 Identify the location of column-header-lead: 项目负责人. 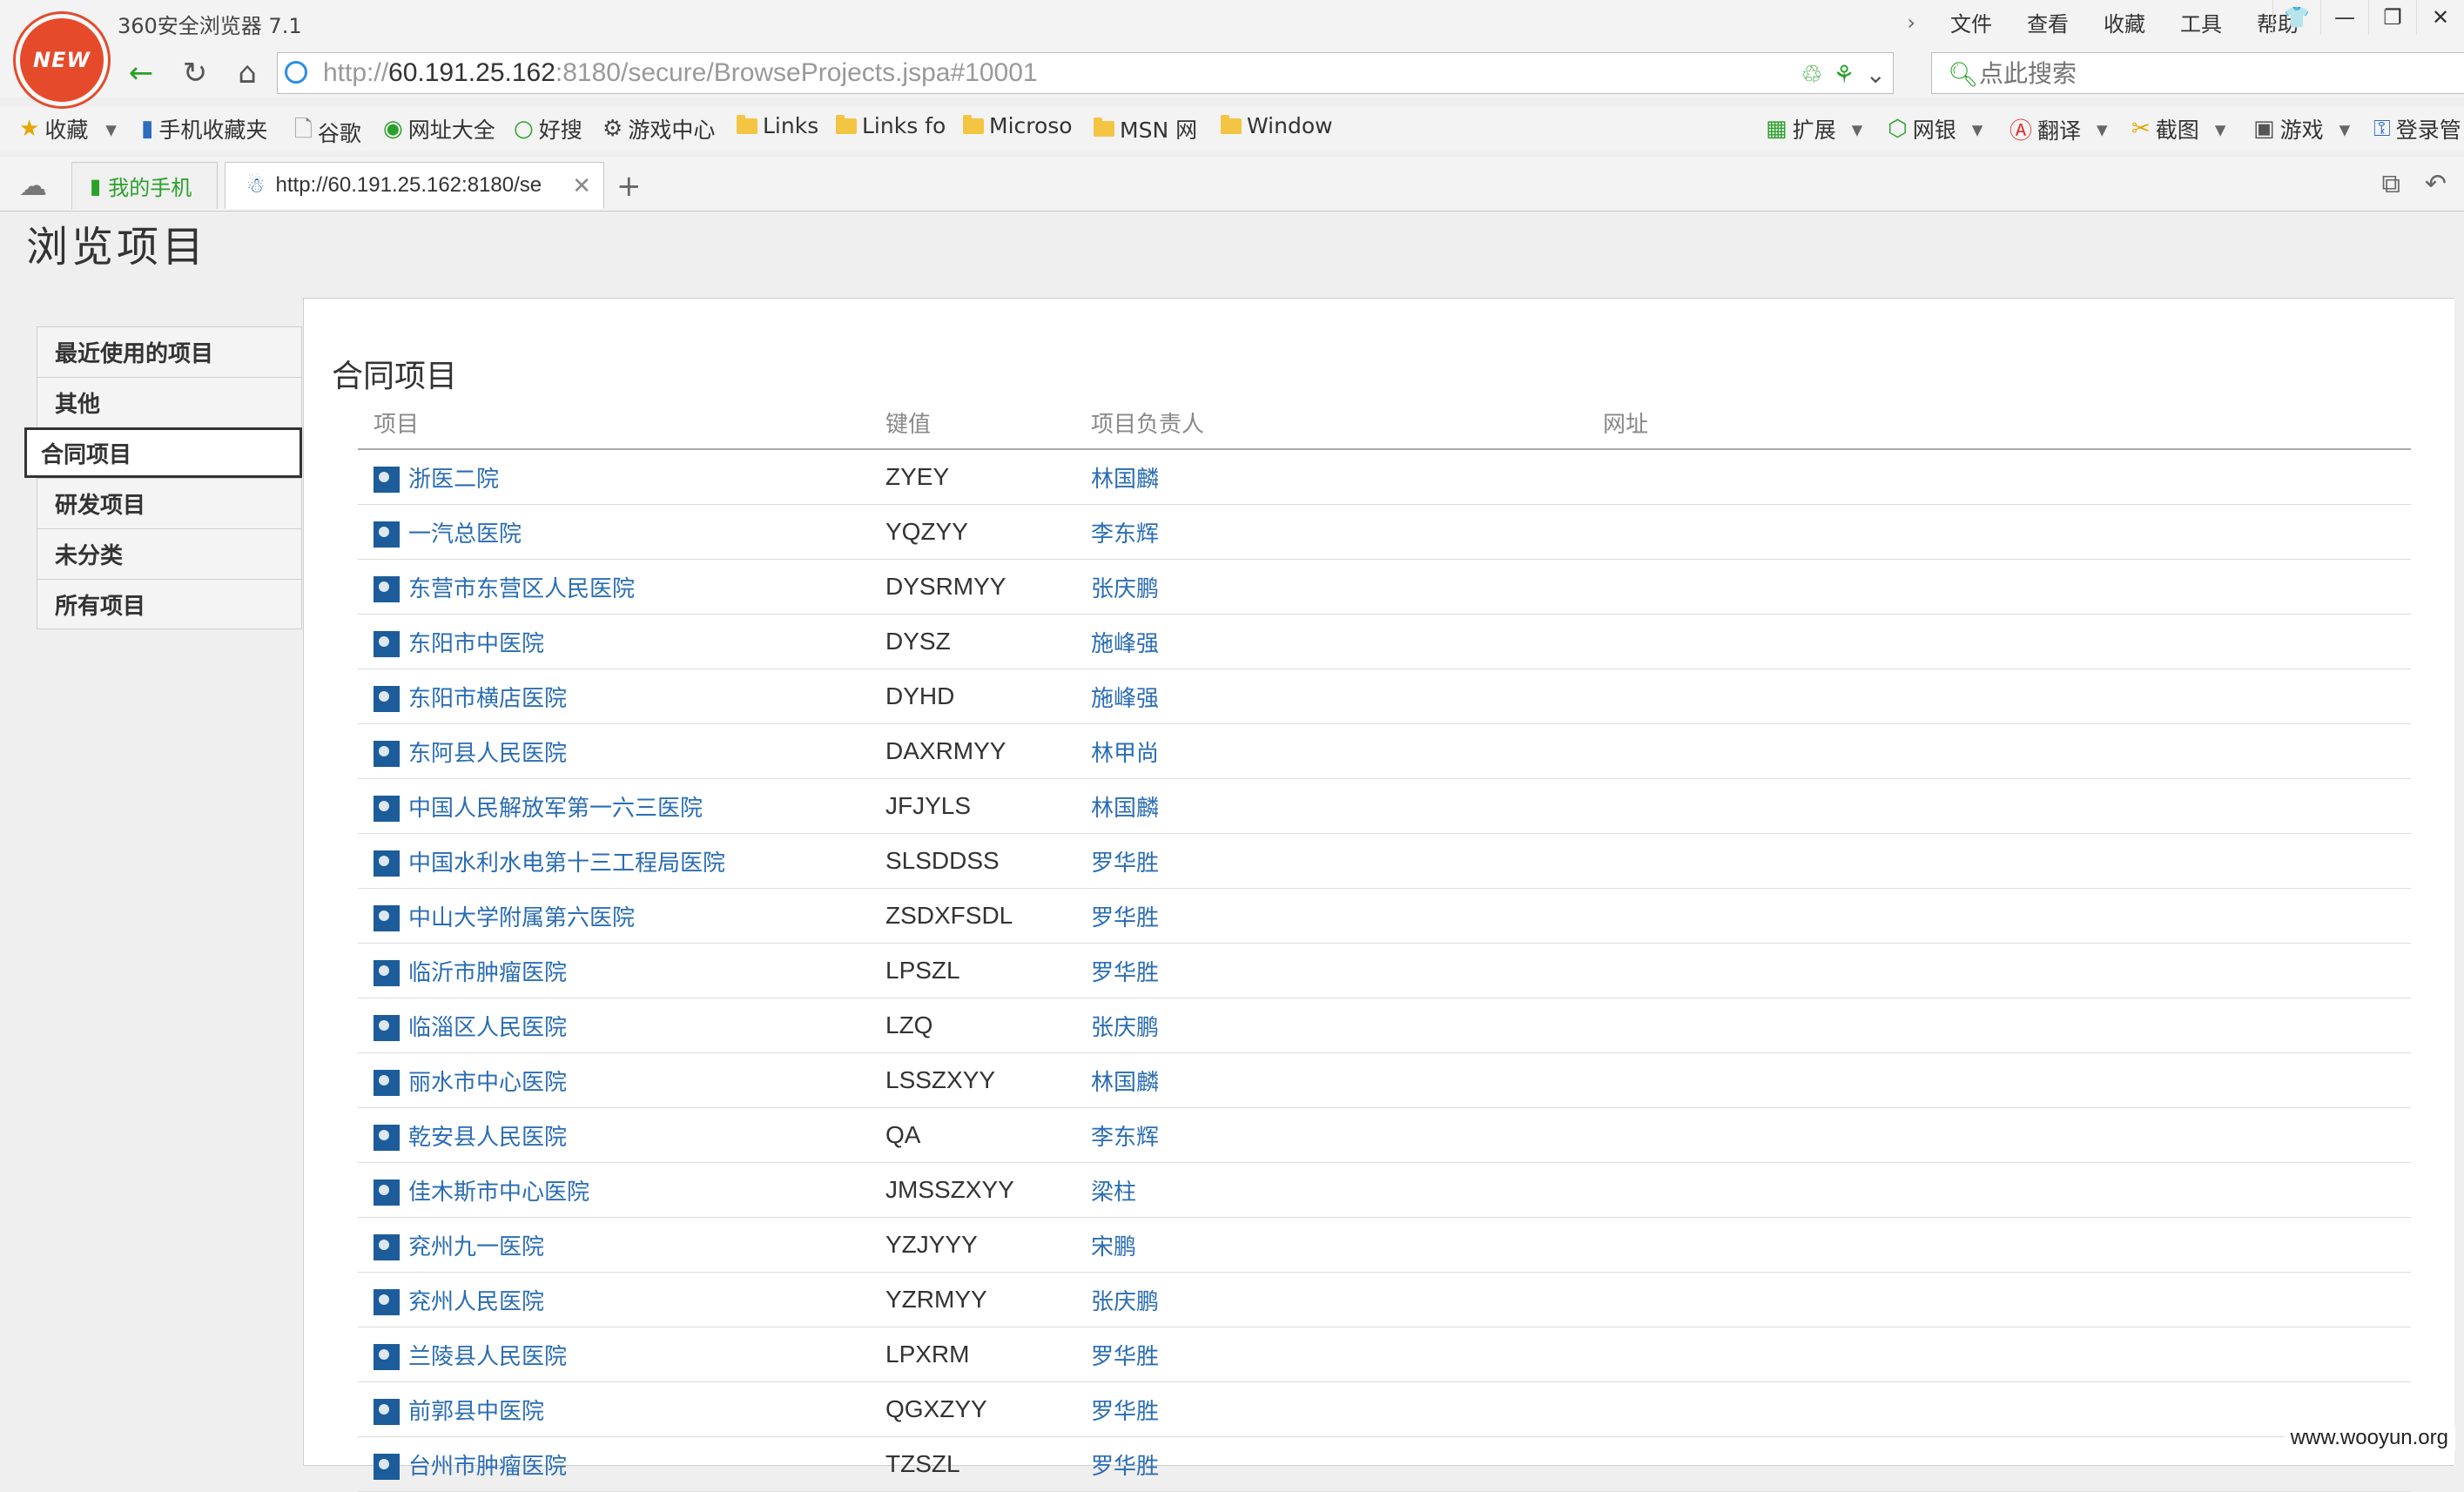
(1331, 423).